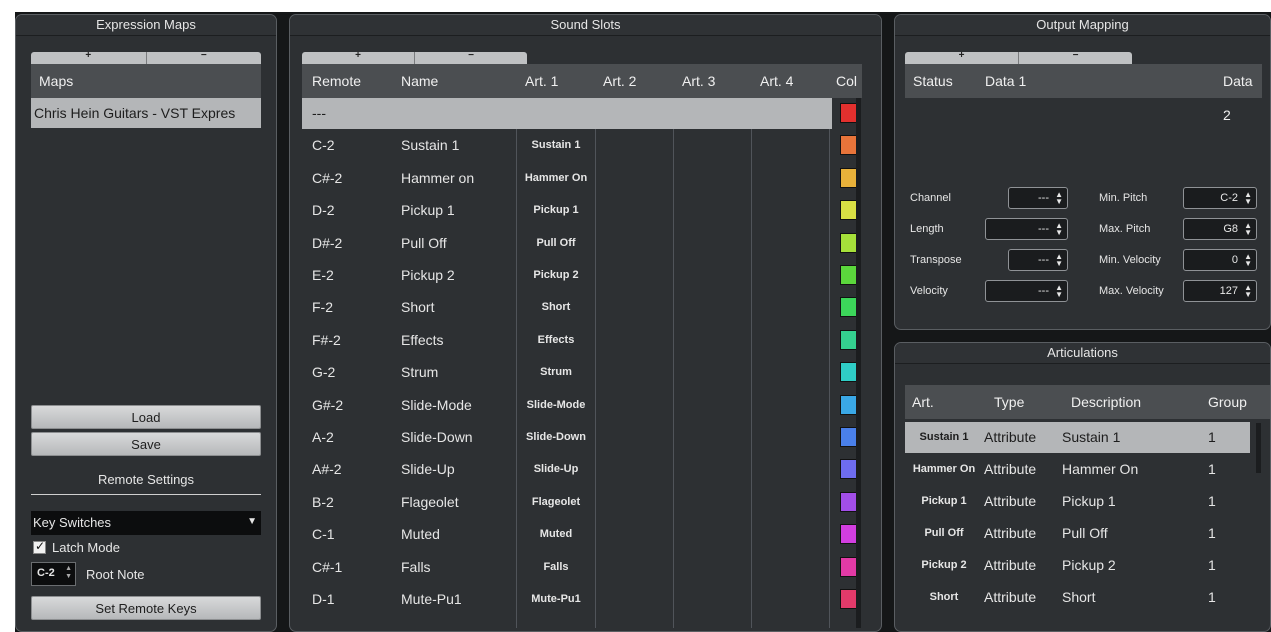 This screenshot has width=1271, height=632. I want to click on slot-remote: E-2, so click(352, 275).